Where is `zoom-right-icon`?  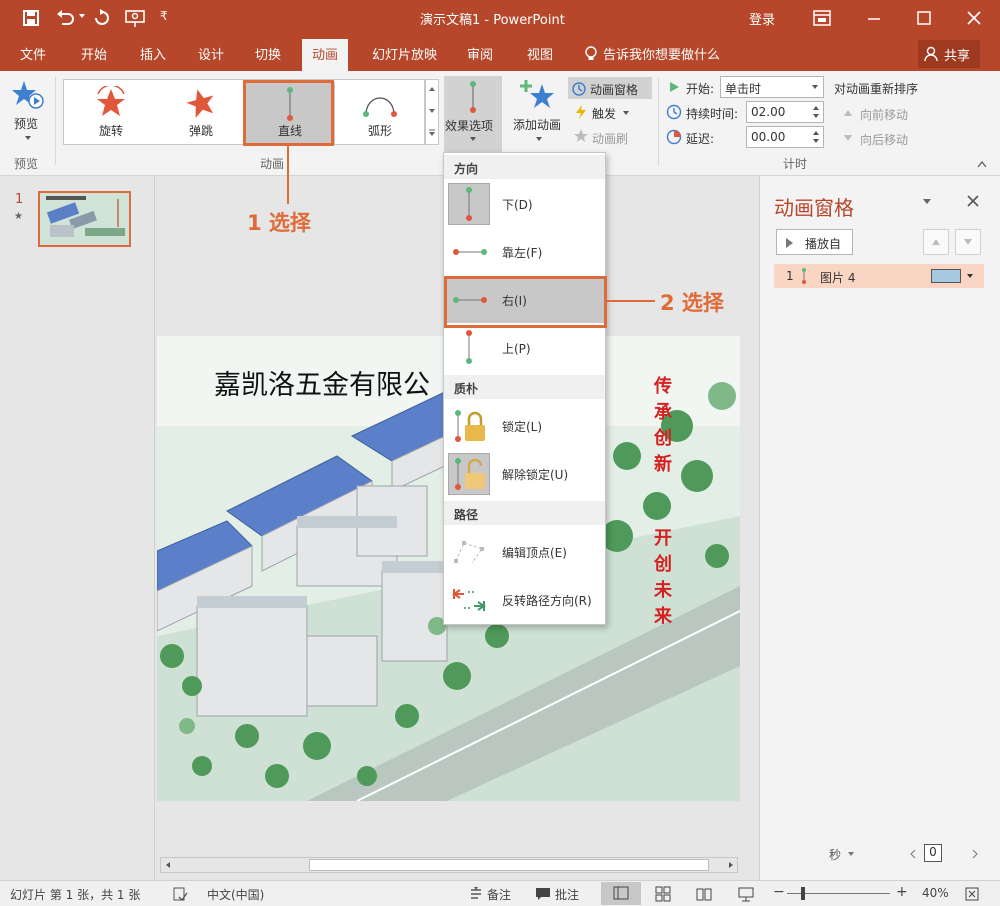 zoom-right-icon is located at coordinates (975, 854).